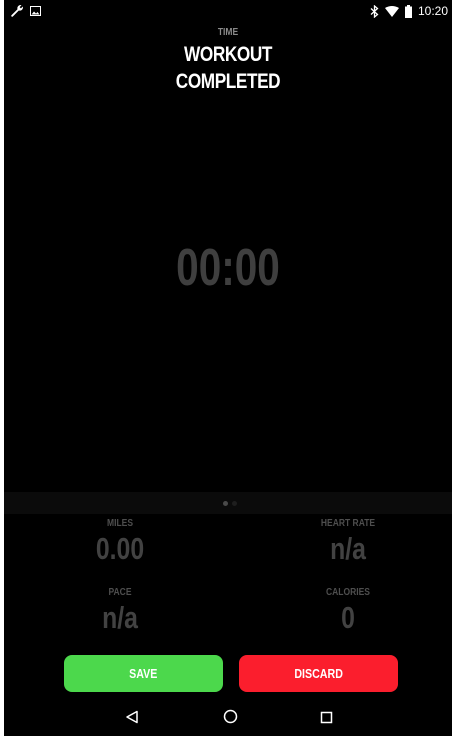 The height and width of the screenshot is (736, 456). Describe the element at coordinates (348, 523) in the screenshot. I see `heart-rate-label: HEART RATE` at that location.